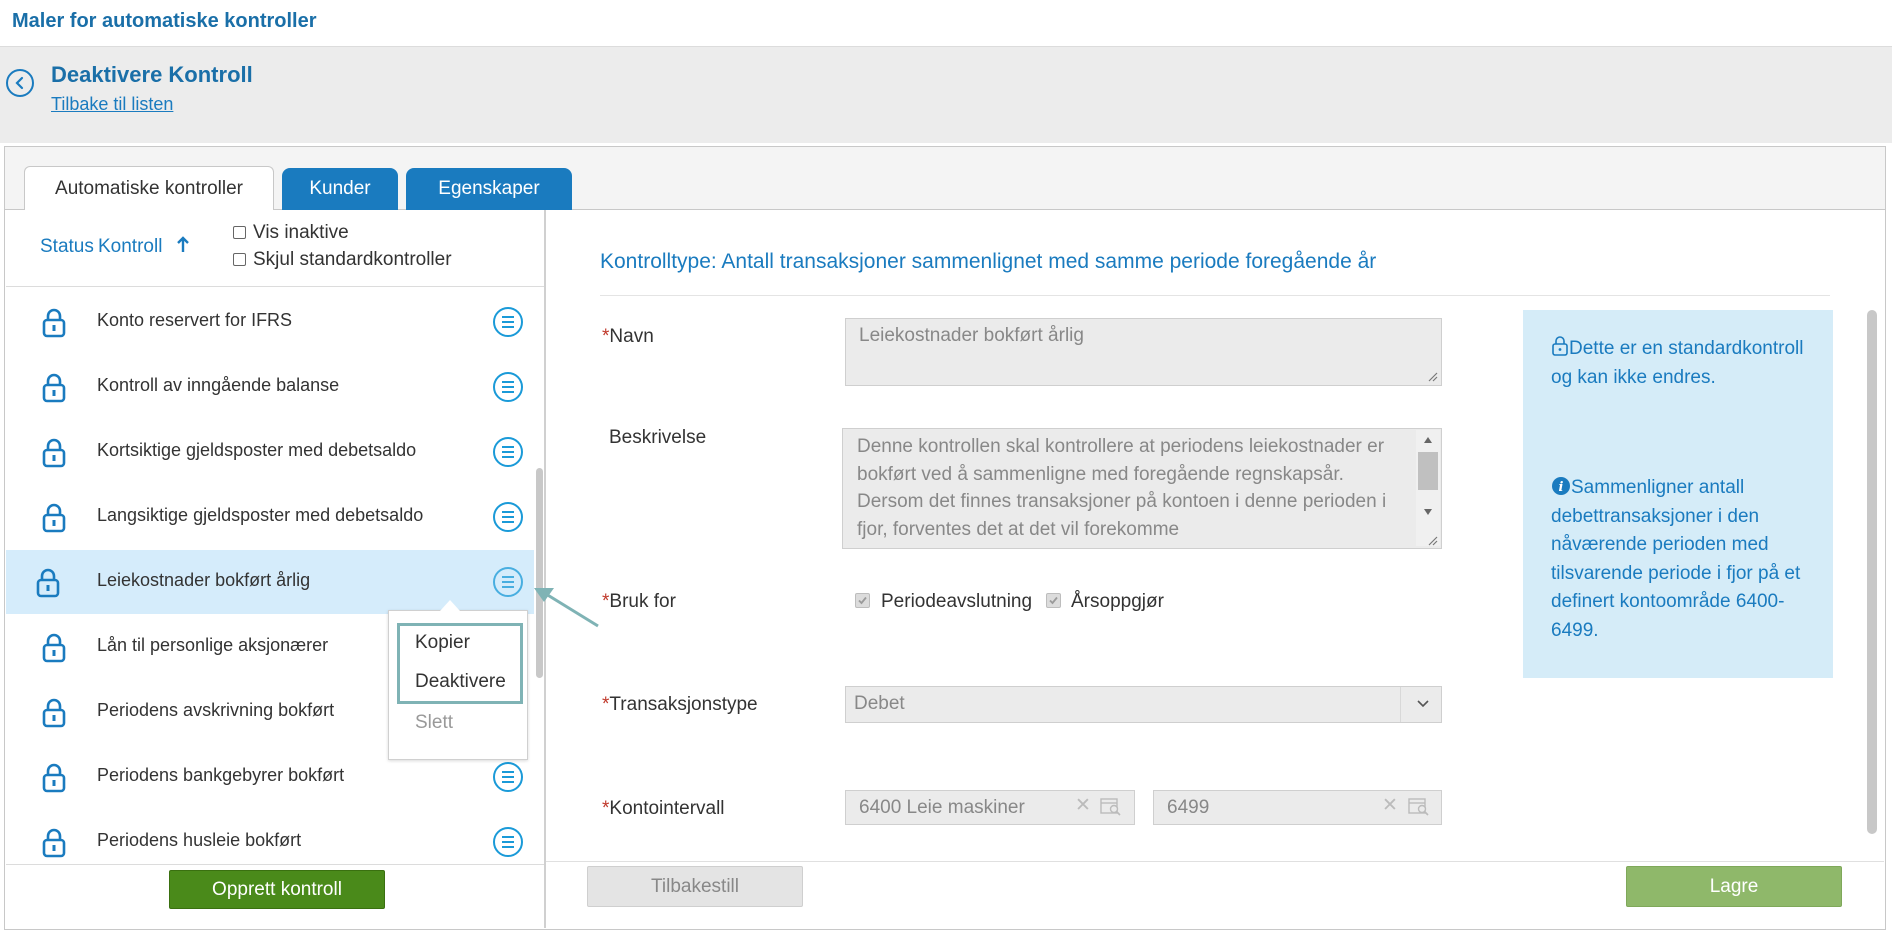 The image size is (1892, 930). I want to click on menu-item-deaktivere: Deaktivere, so click(460, 682).